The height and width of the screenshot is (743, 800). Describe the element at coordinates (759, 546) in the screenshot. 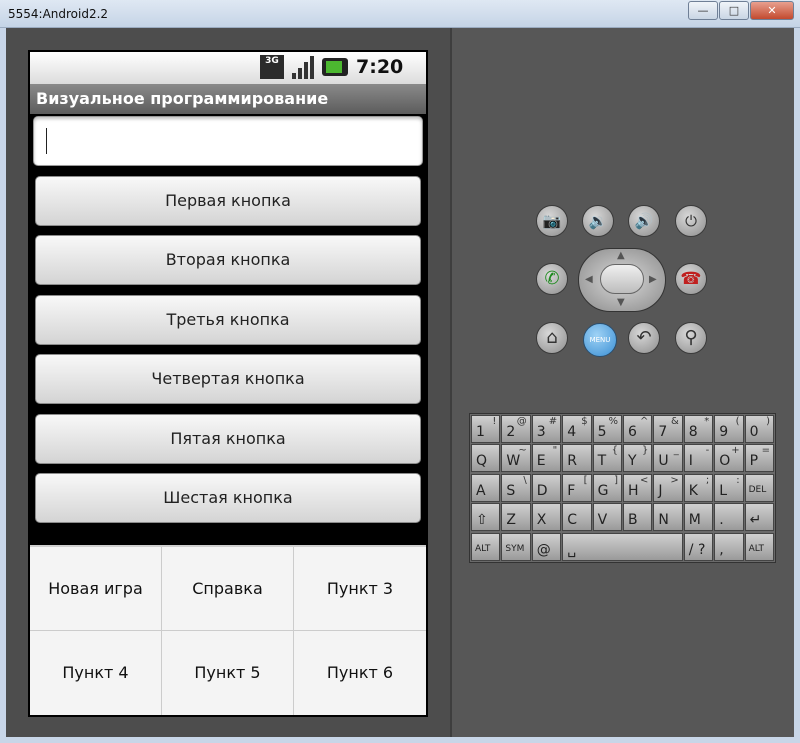

I see `key-alt-right: ALT` at that location.